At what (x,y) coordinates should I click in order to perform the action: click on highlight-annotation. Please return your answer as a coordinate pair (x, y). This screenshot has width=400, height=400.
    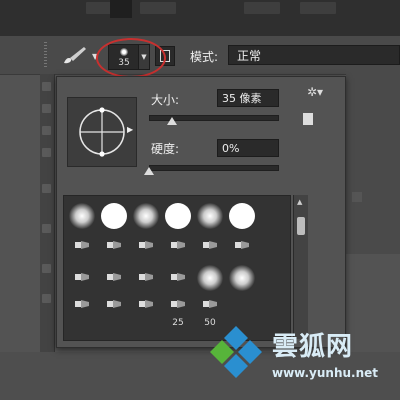
    Looking at the image, I should click on (131, 58).